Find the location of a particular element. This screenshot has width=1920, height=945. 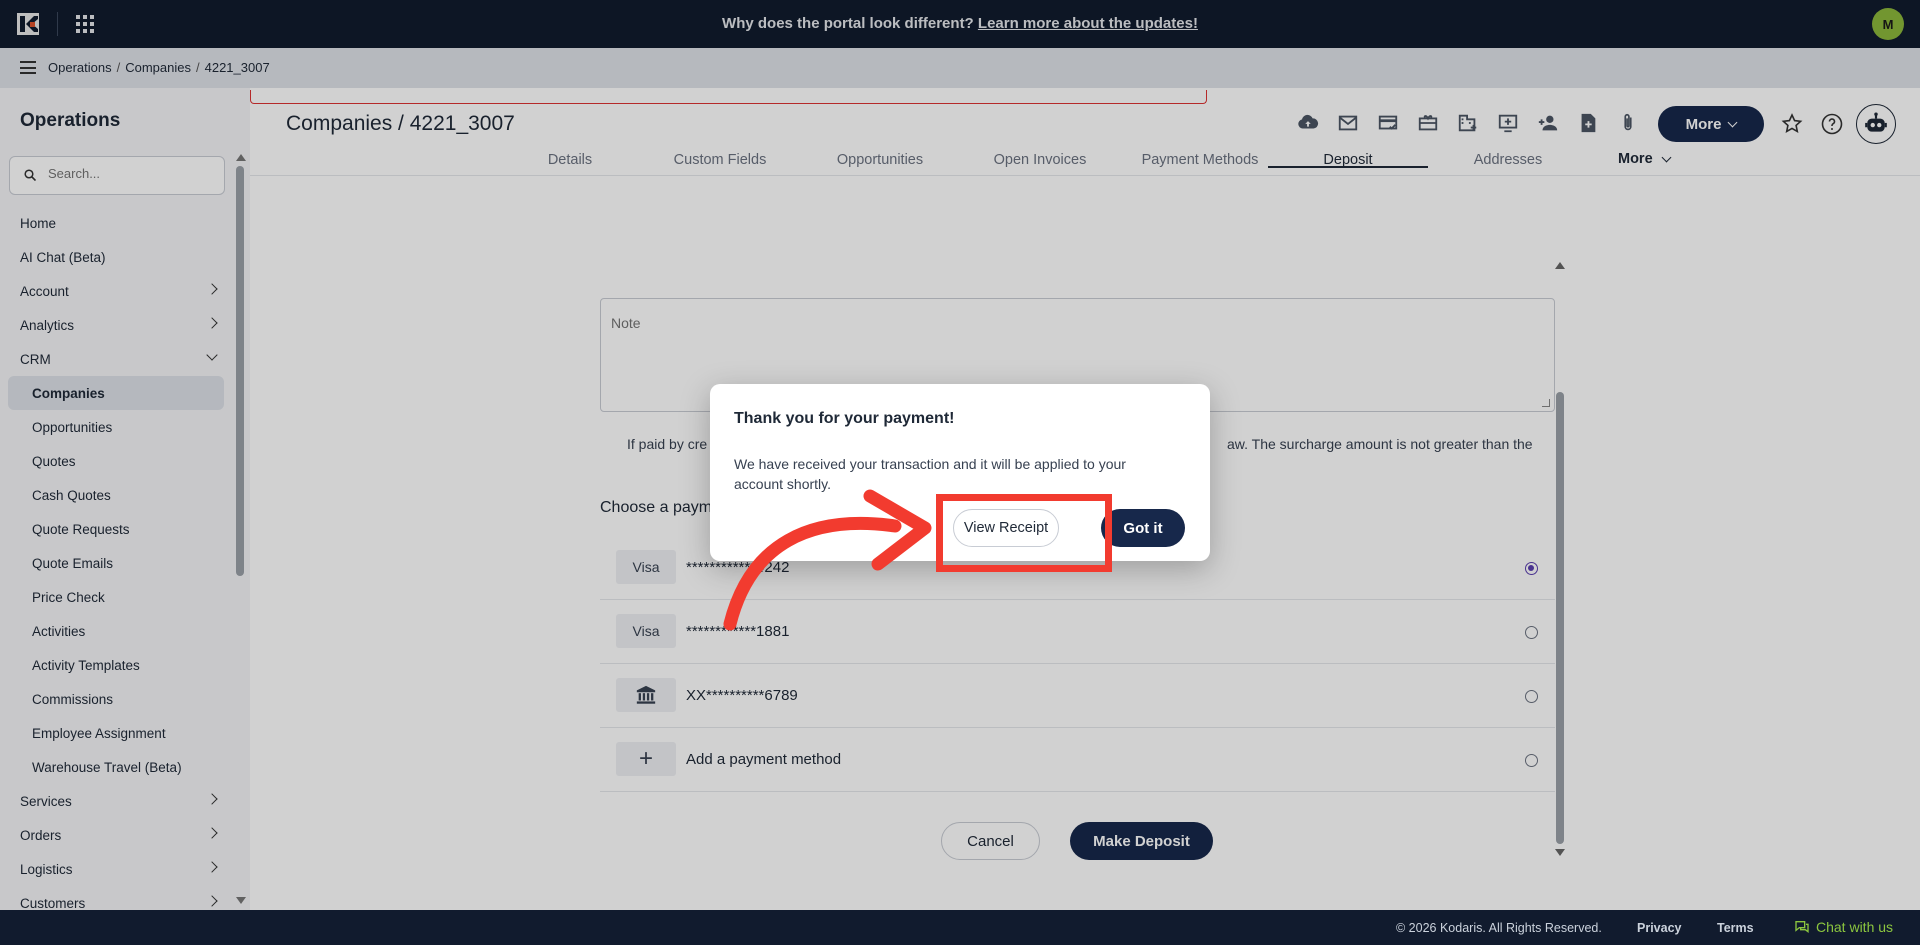

annotation-arrow-icon is located at coordinates (827, 560).